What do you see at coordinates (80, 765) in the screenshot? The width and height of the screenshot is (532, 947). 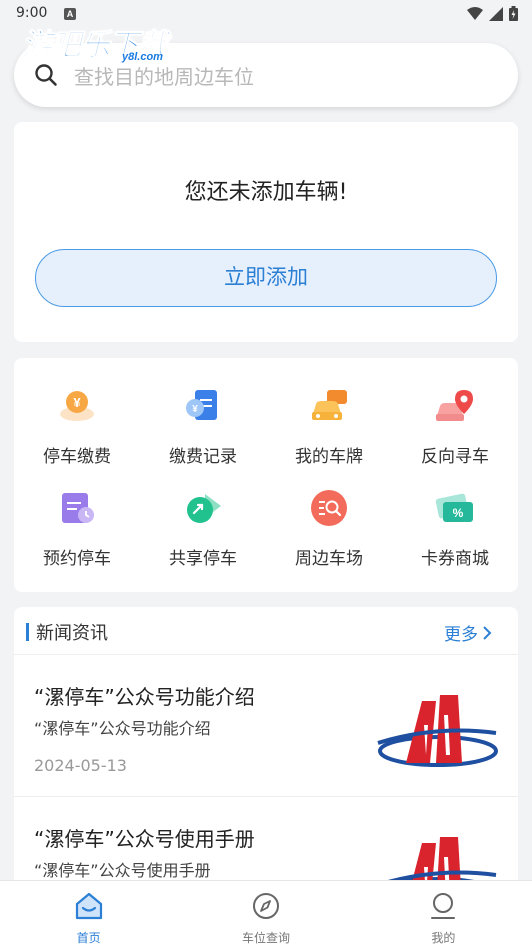 I see `news-item-date: 2024-05-13` at bounding box center [80, 765].